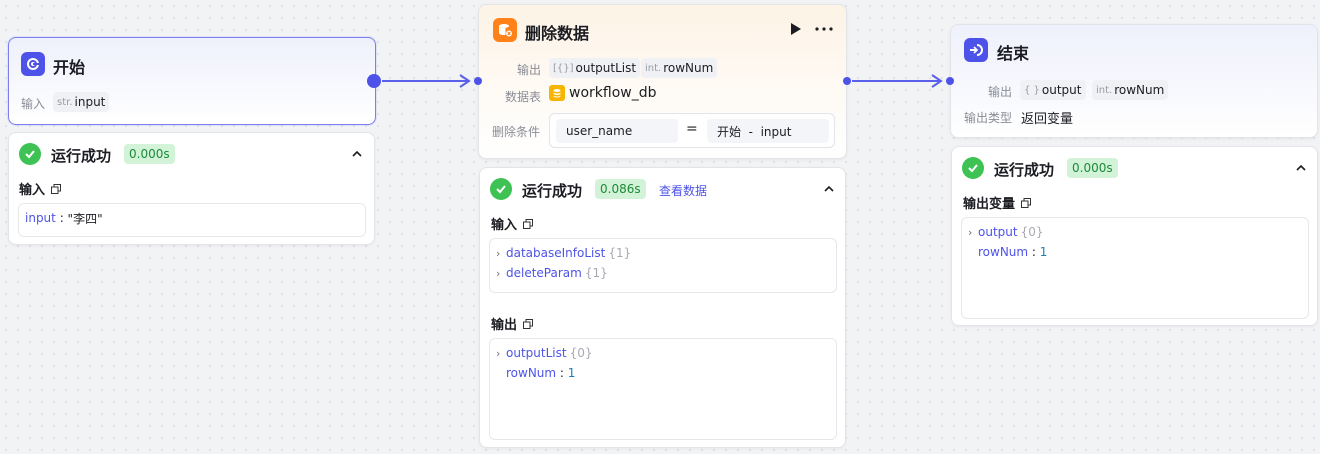  I want to click on code-key: outputList, so click(536, 353).